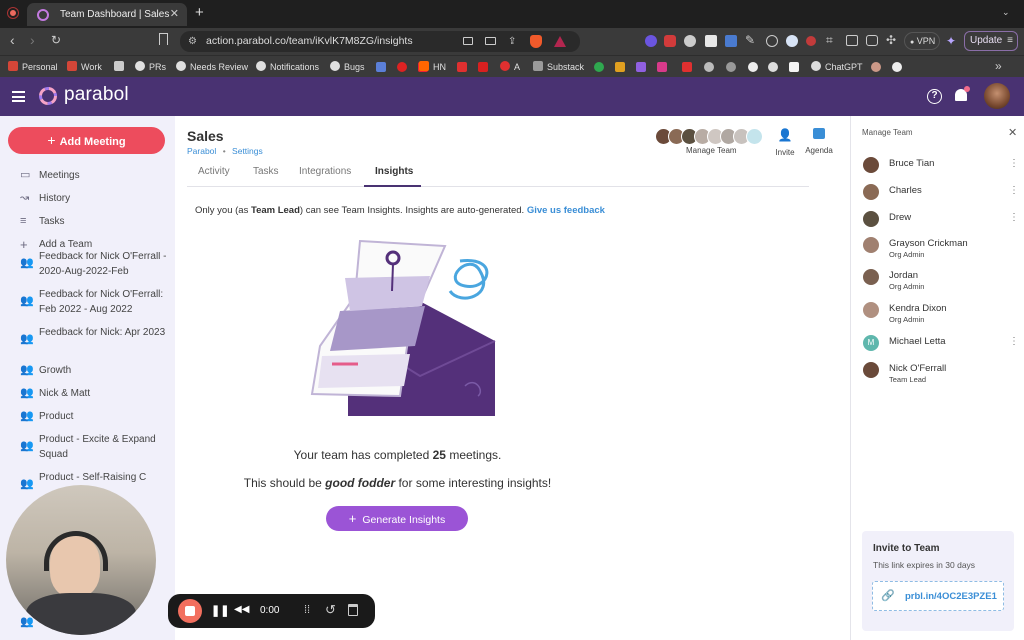 This screenshot has height=640, width=1024. Describe the element at coordinates (96, 95) in the screenshot. I see `brand-name: parabol` at that location.